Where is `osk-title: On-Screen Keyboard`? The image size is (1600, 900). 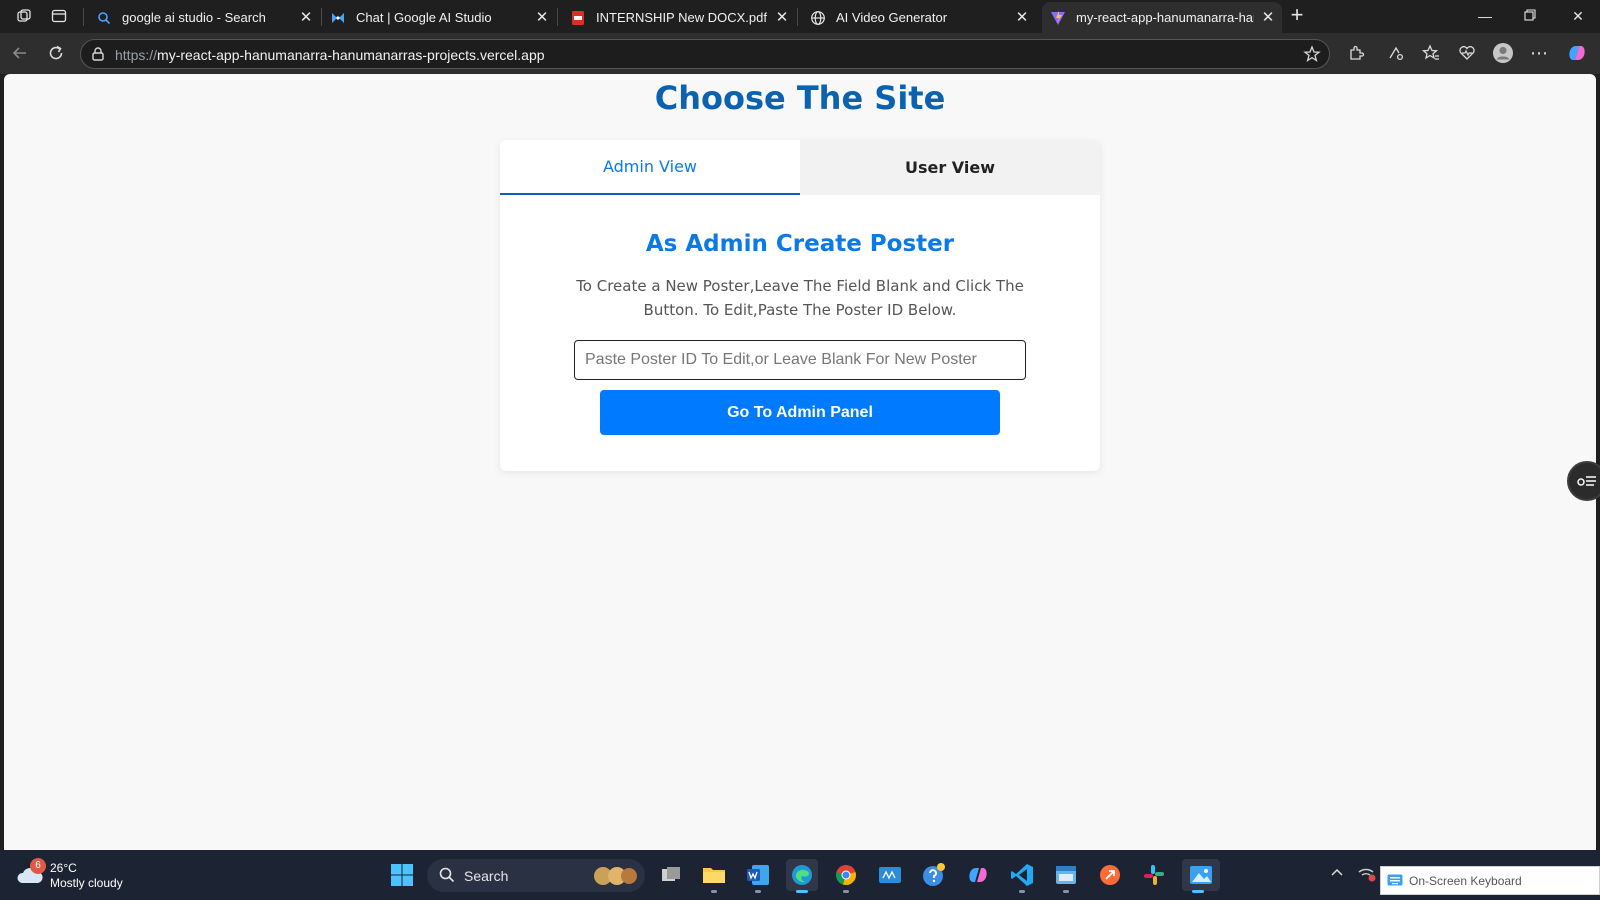
osk-title: On-Screen Keyboard is located at coordinates (1465, 881).